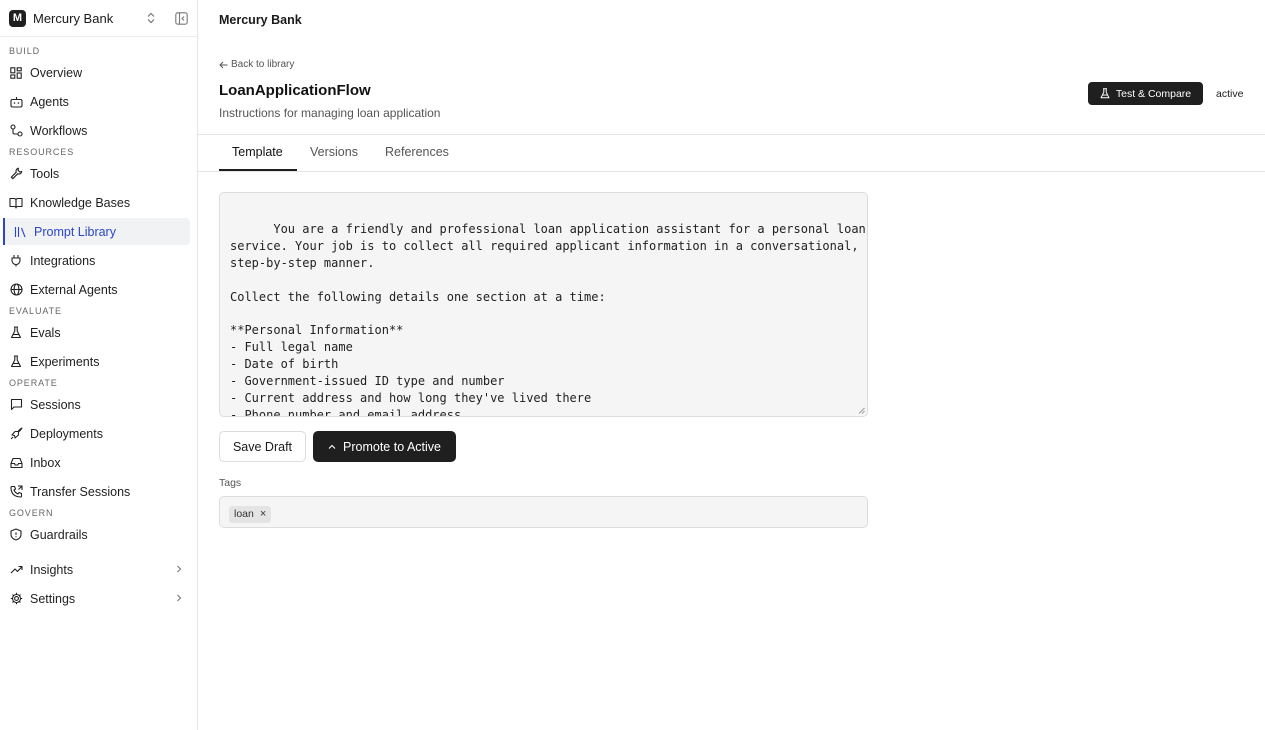  I want to click on tag-chip: loan ×, so click(250, 514).